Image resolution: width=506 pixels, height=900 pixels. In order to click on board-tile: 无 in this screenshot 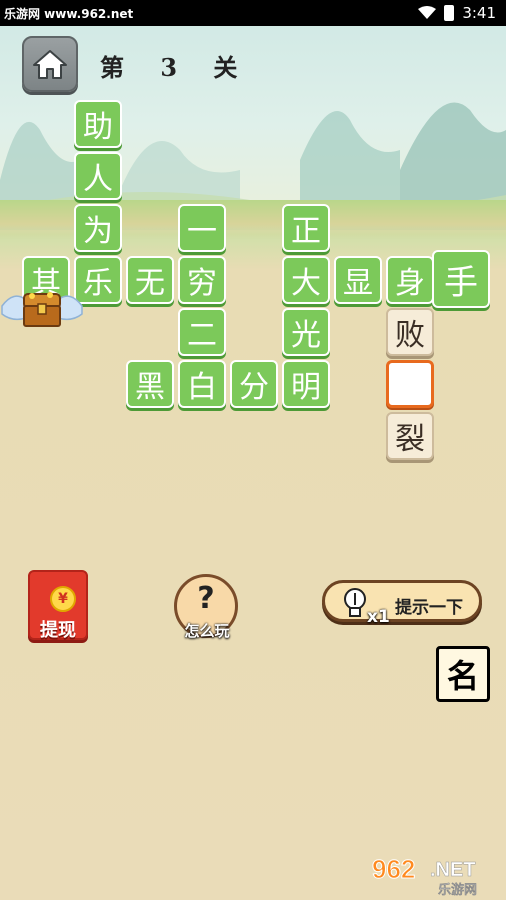, I will do `click(150, 280)`.